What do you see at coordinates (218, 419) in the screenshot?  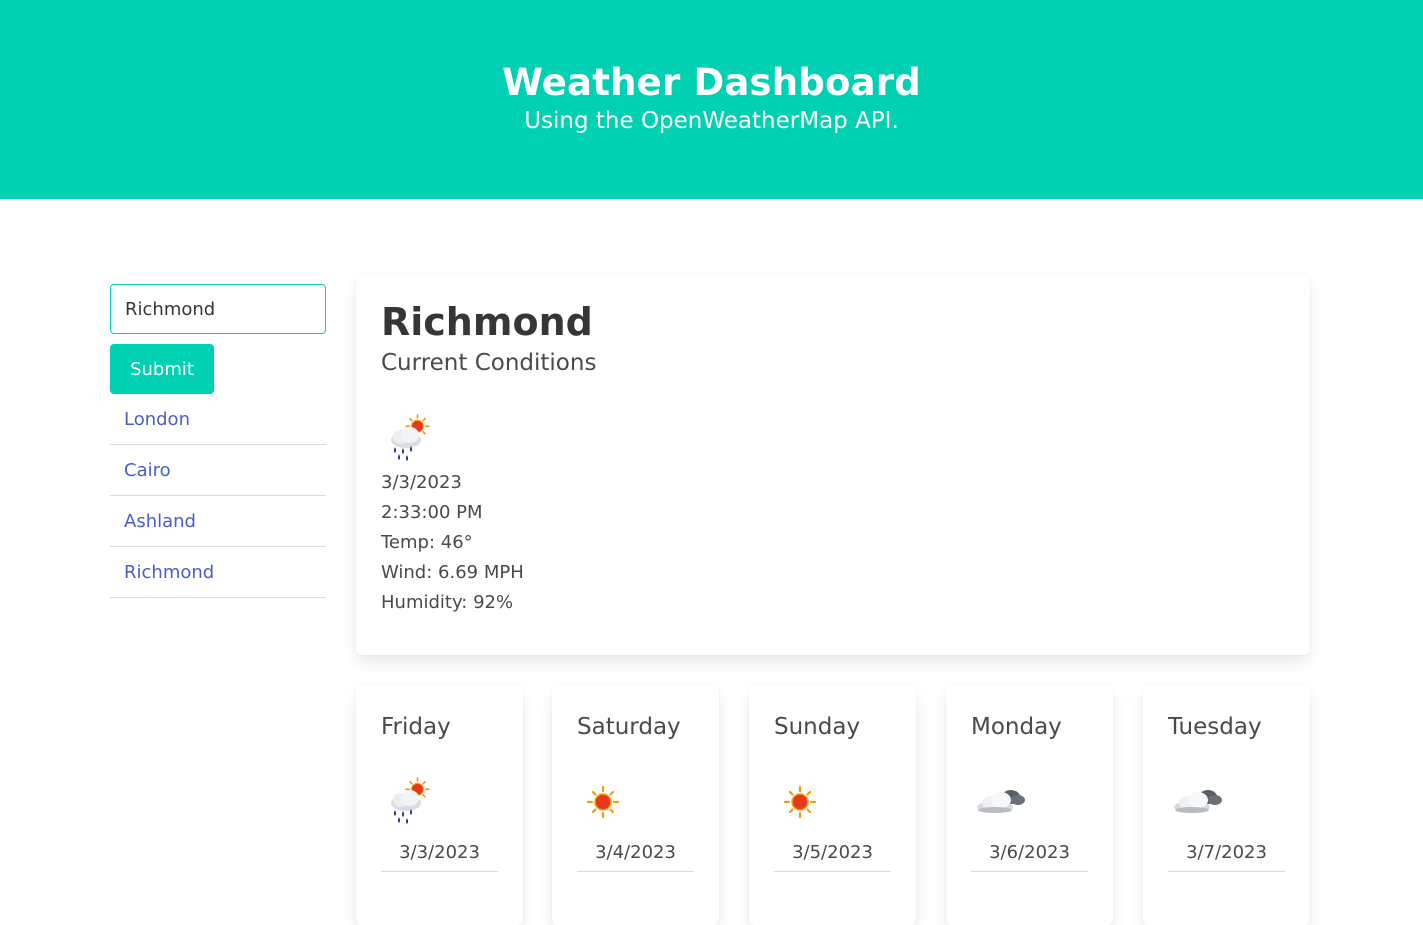 I see `history-item-london: London` at bounding box center [218, 419].